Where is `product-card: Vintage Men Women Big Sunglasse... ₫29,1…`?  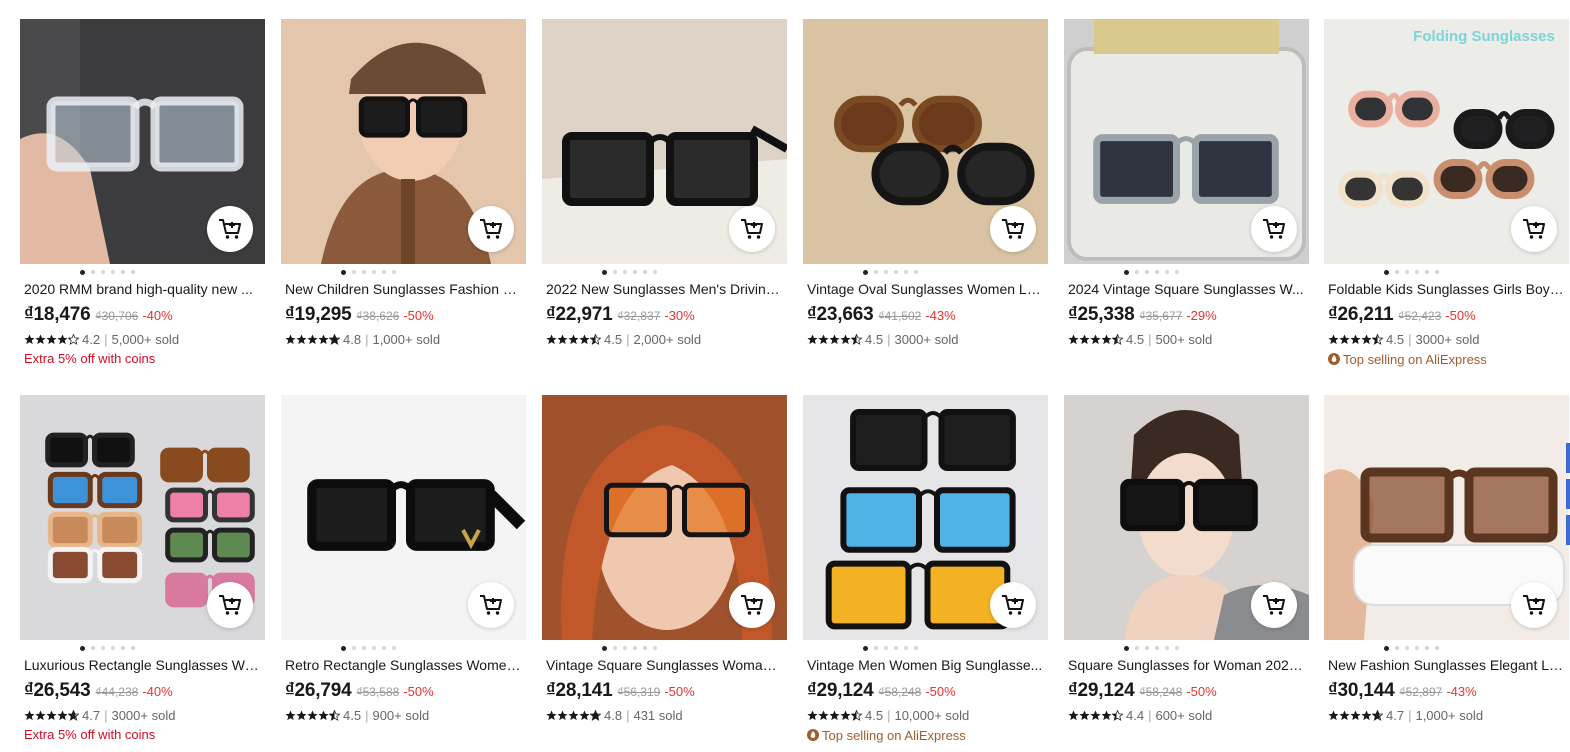
product-card: Vintage Men Women Big Sunglasse... ₫29,1… is located at coordinates (925, 569).